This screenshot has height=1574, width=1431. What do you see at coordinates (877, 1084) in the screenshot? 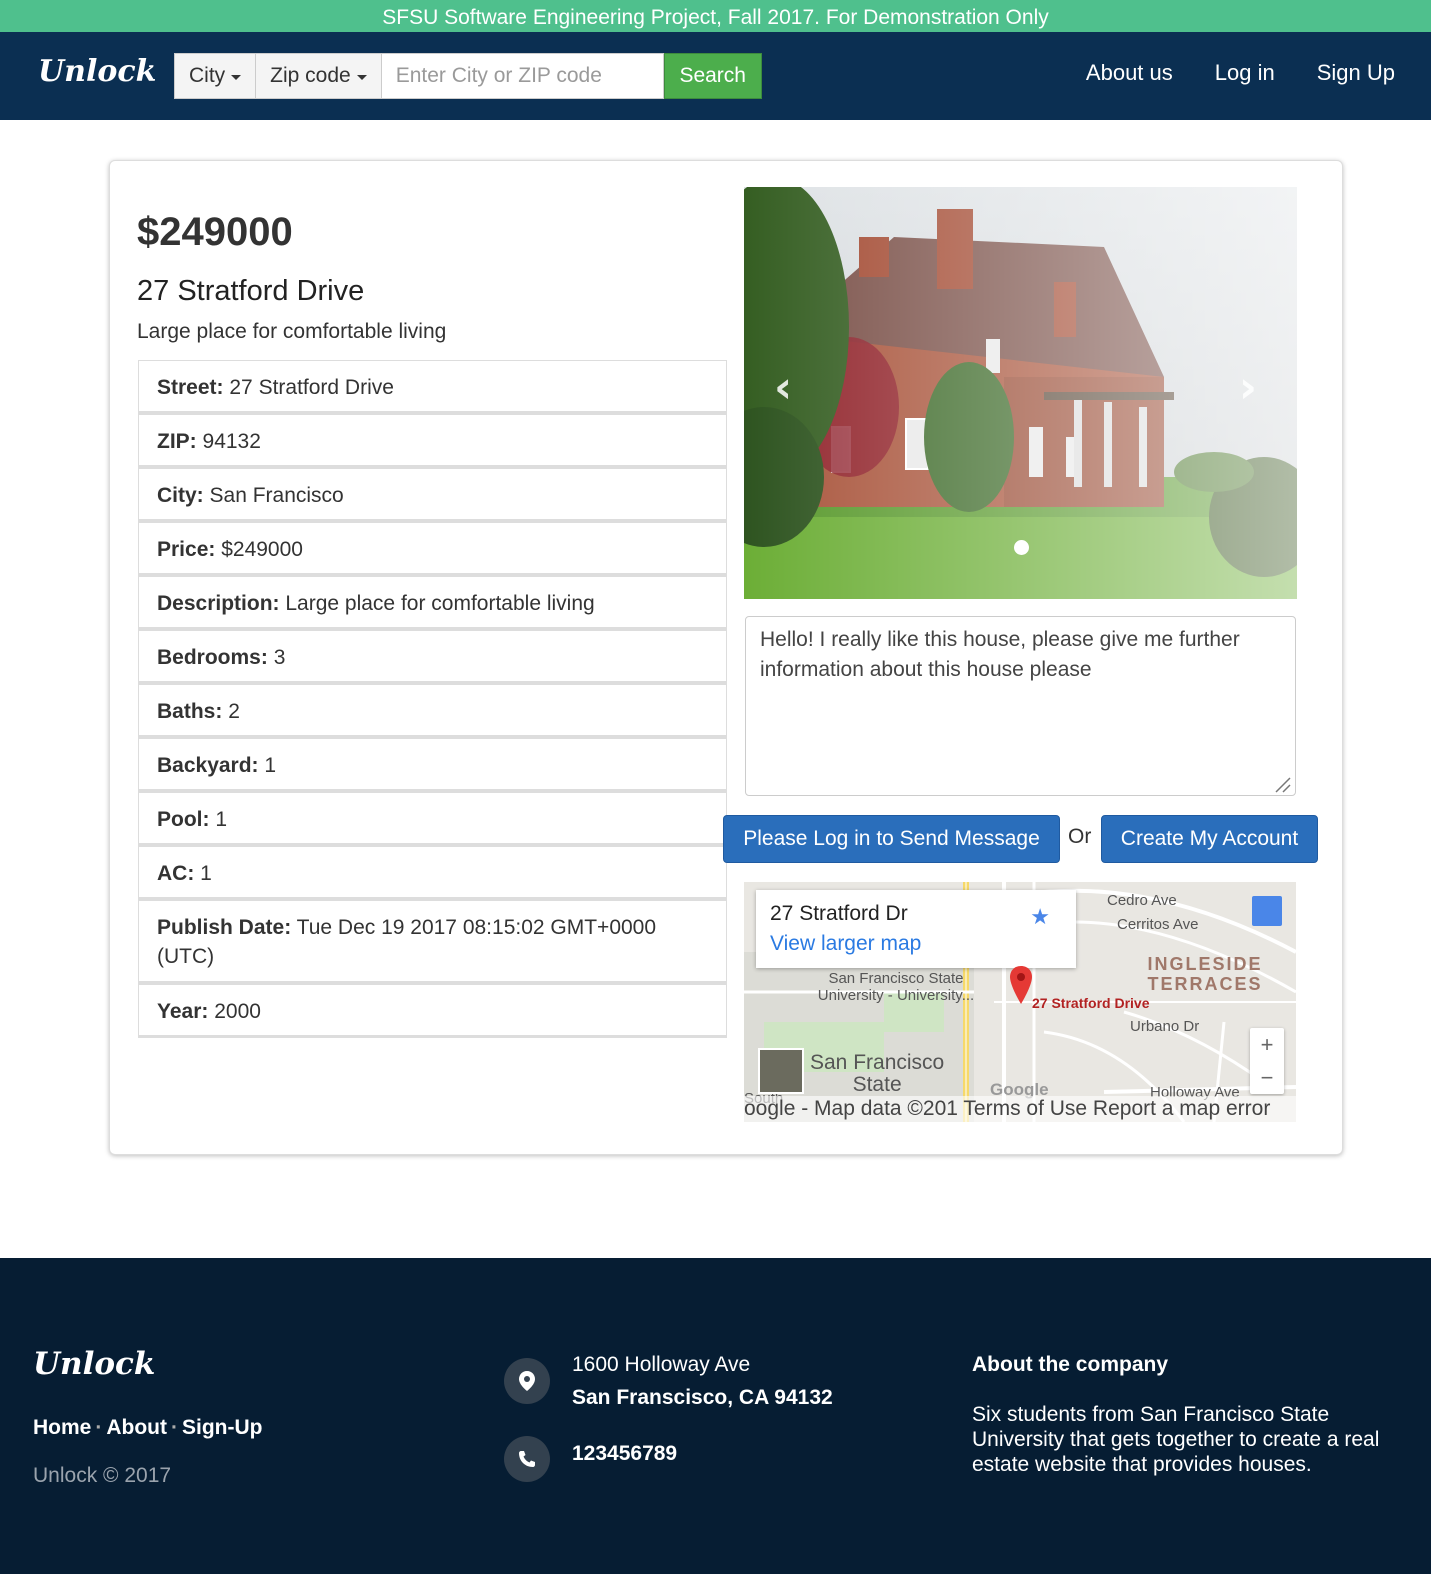
I see `map-area-label-line2: State` at bounding box center [877, 1084].